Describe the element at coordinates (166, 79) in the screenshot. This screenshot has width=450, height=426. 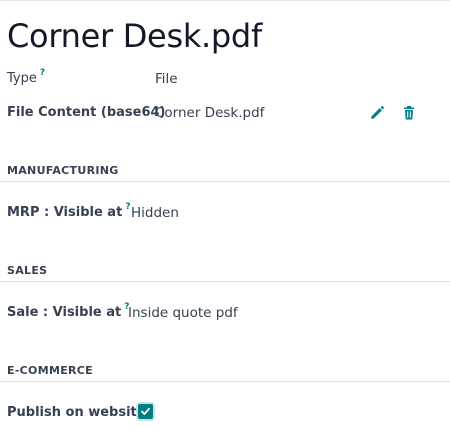
I see `type-value: File` at that location.